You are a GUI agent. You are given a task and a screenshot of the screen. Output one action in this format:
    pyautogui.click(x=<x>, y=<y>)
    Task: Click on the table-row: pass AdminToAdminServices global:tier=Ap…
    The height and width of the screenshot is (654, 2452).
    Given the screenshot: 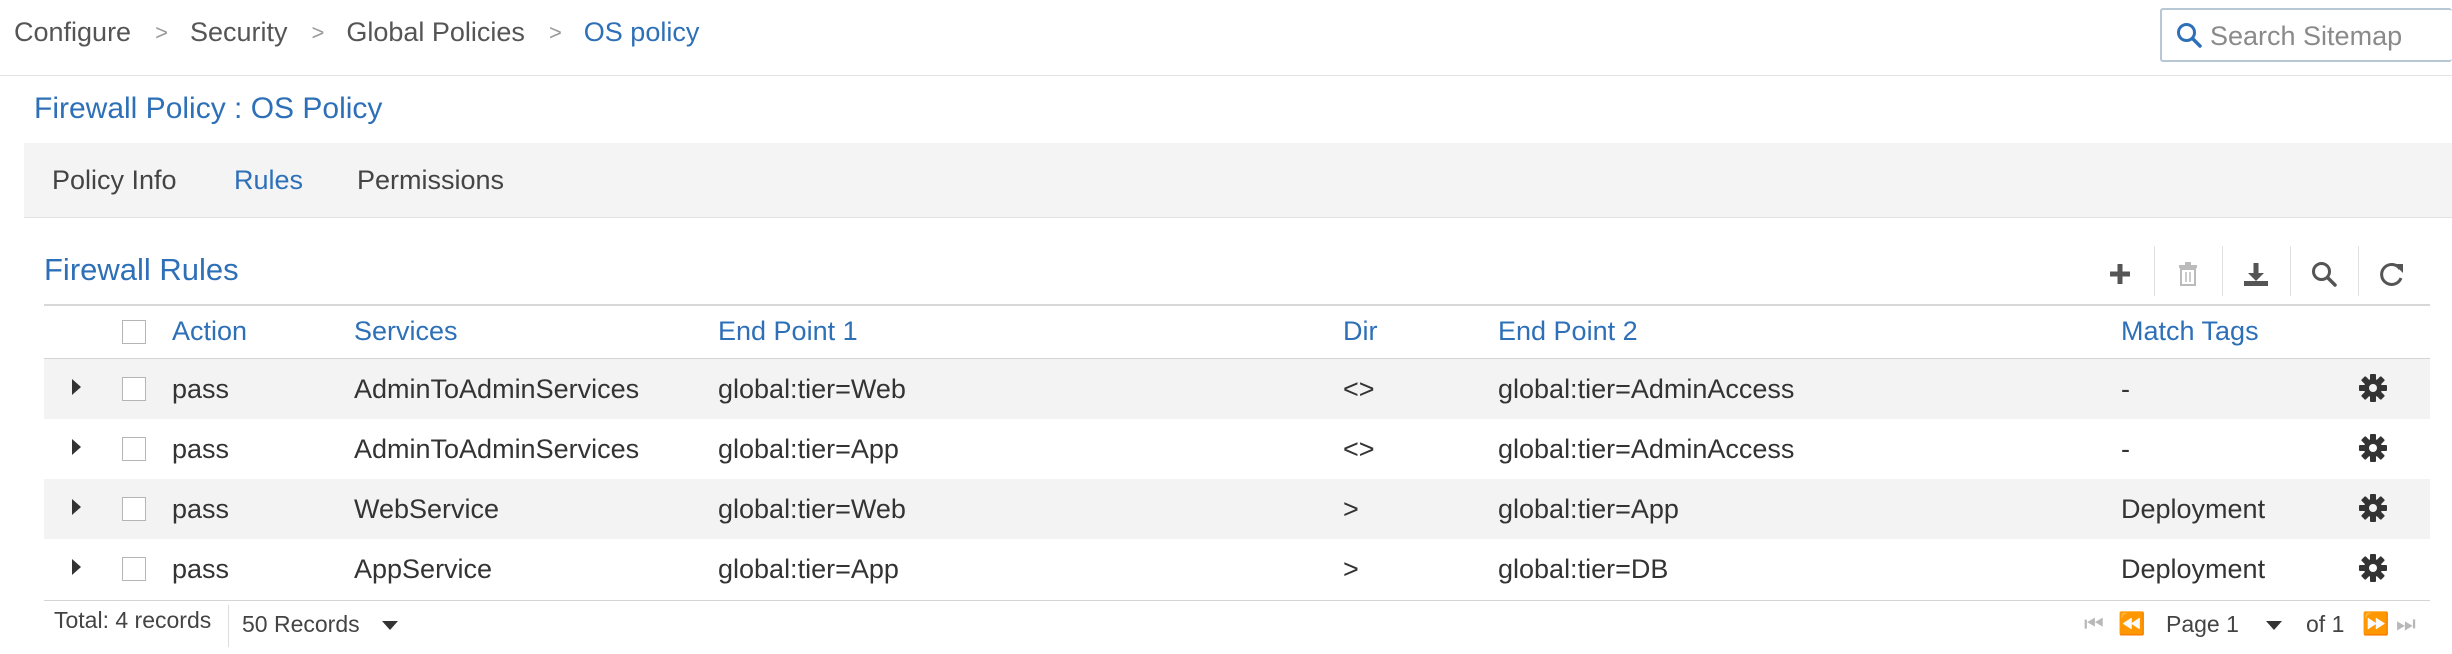 What is the action you would take?
    pyautogui.click(x=1237, y=449)
    